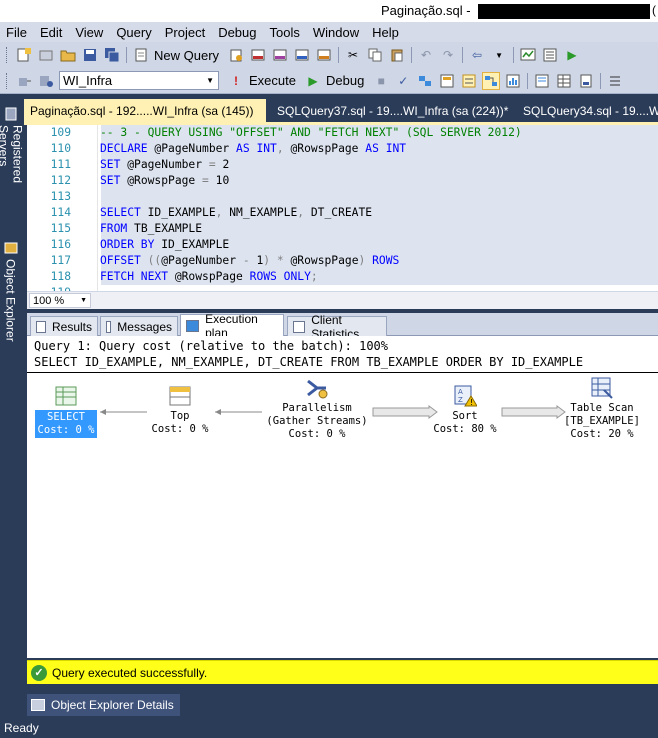 This screenshot has width=658, height=738. Describe the element at coordinates (237, 32) in the screenshot. I see `menu-debug: Debug` at that location.